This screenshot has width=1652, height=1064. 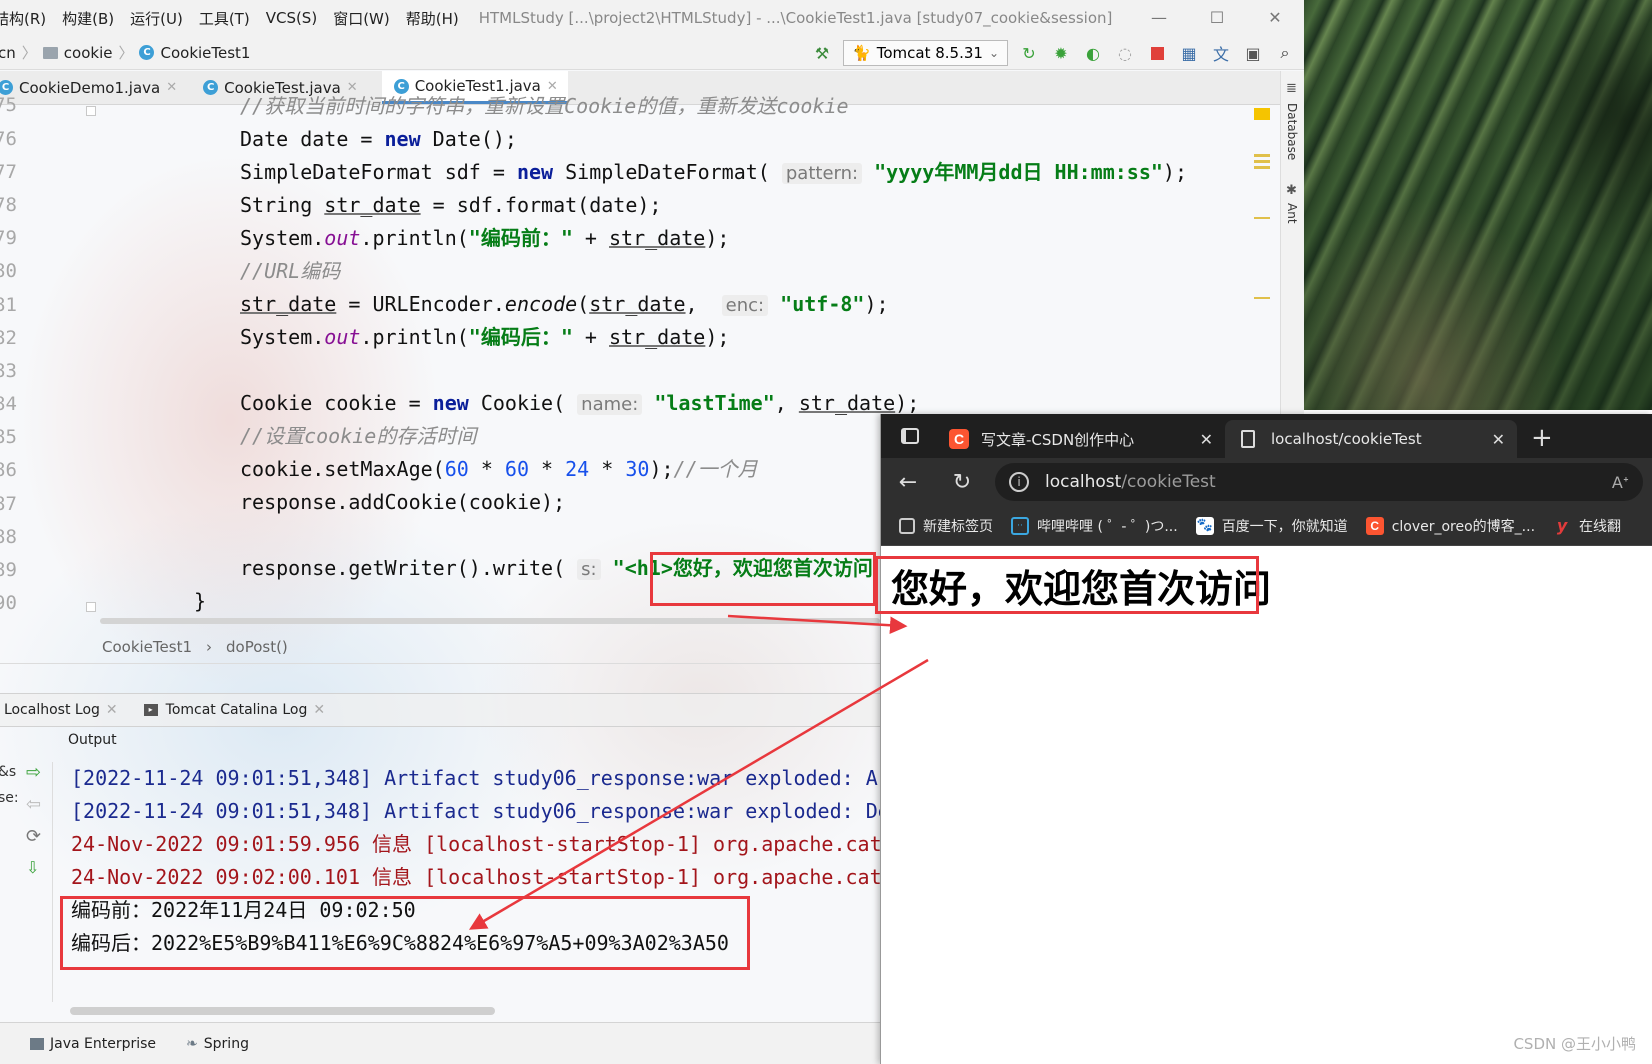 What do you see at coordinates (1019, 482) in the screenshot?
I see `info-icon: i` at bounding box center [1019, 482].